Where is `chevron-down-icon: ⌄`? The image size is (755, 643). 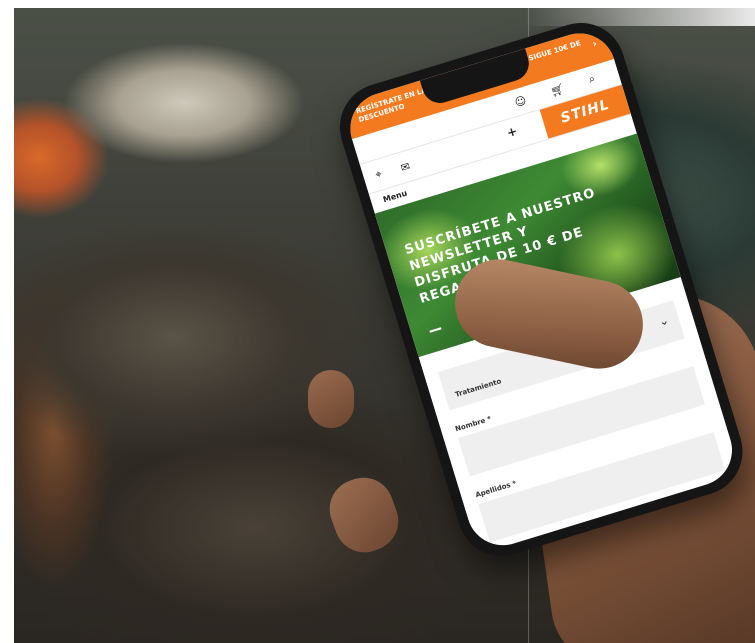
chevron-down-icon: ⌄ is located at coordinates (663, 321).